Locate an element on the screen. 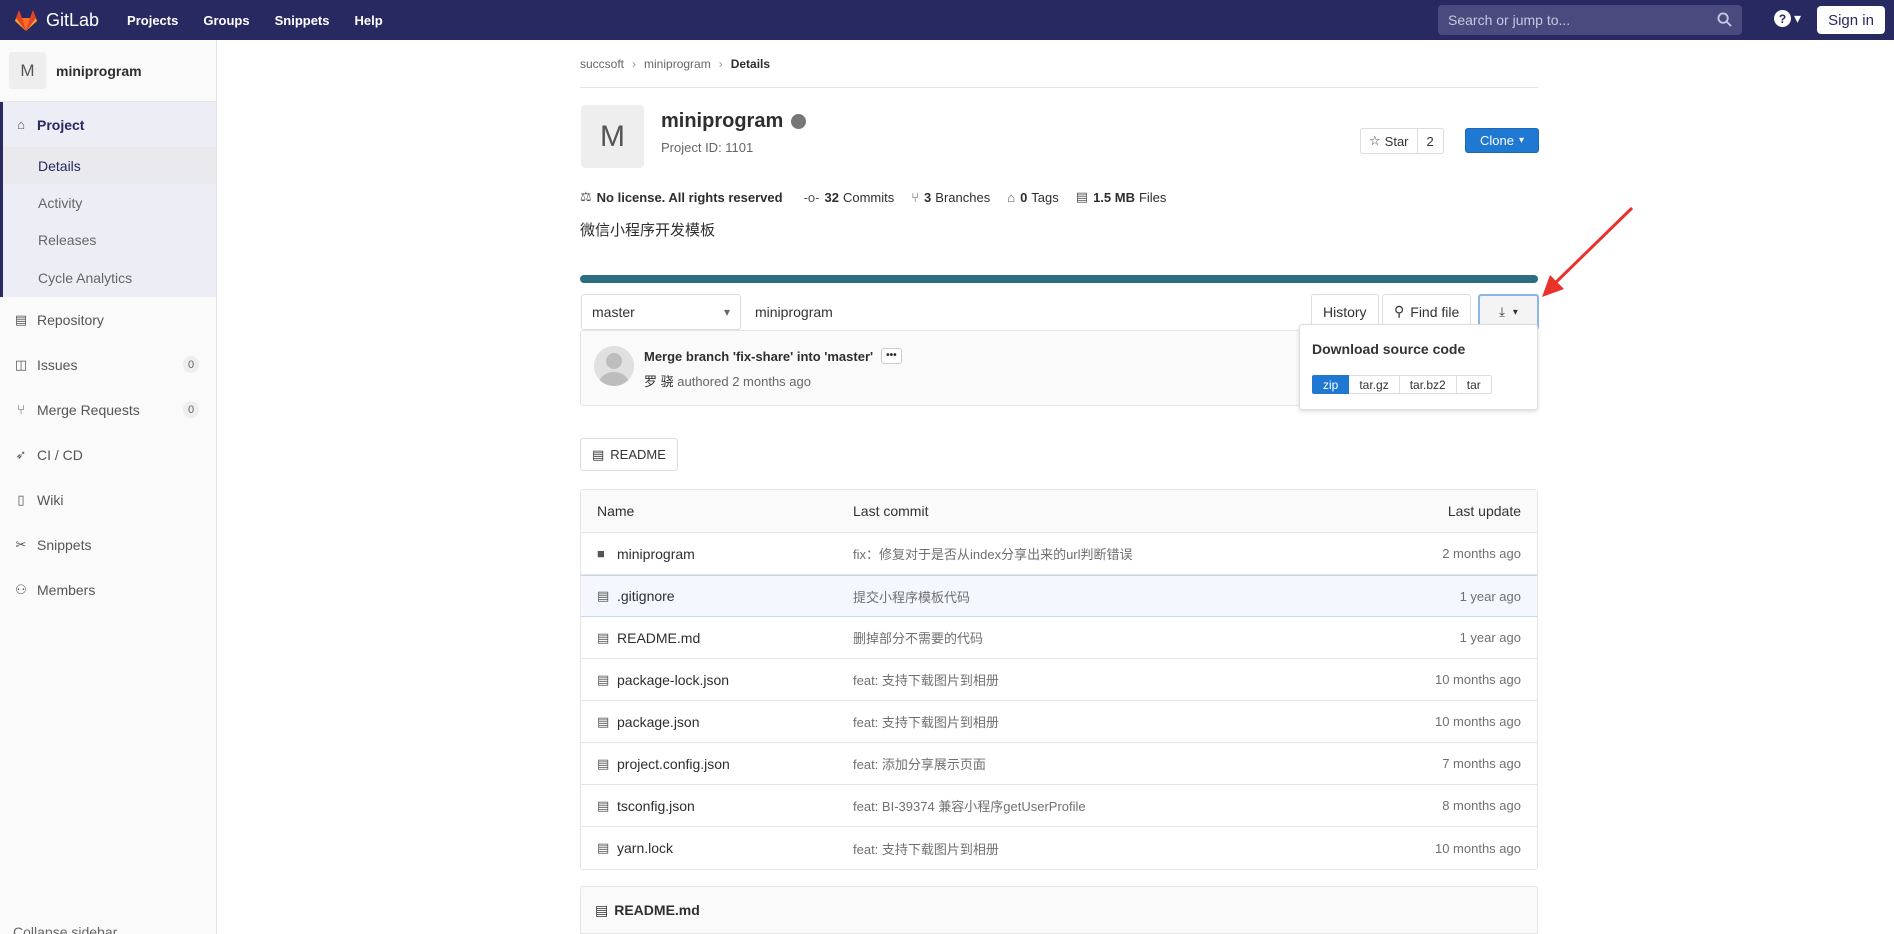  download-zip-button: zip is located at coordinates (1331, 384).